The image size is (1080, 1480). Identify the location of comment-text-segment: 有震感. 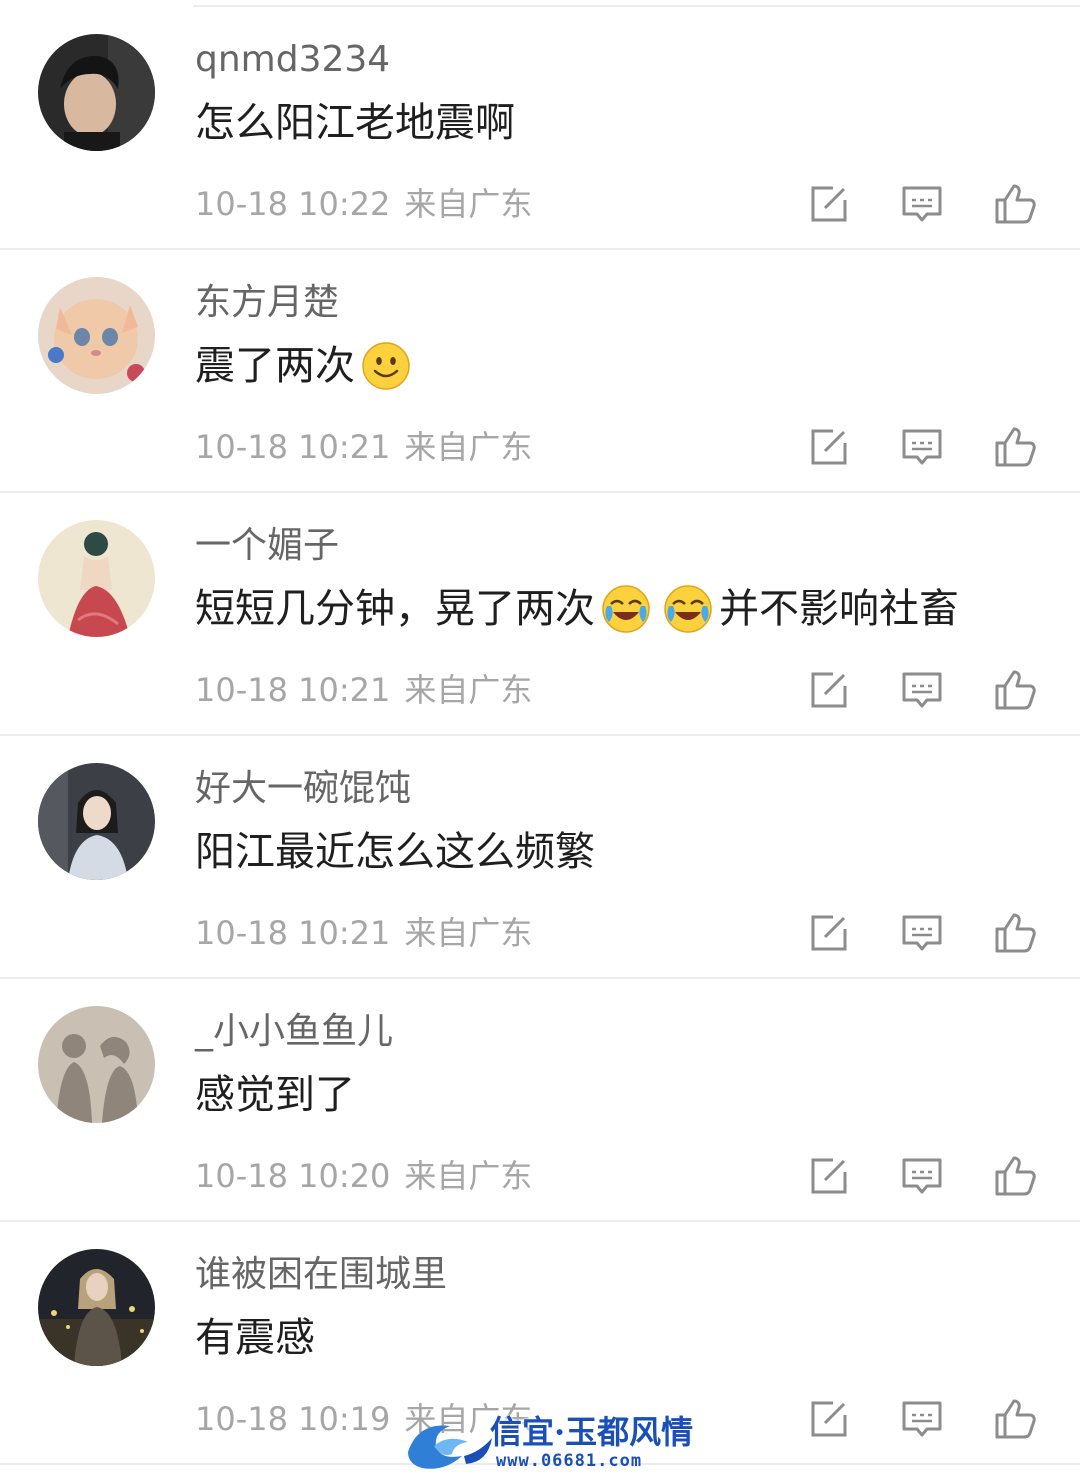
(255, 1338).